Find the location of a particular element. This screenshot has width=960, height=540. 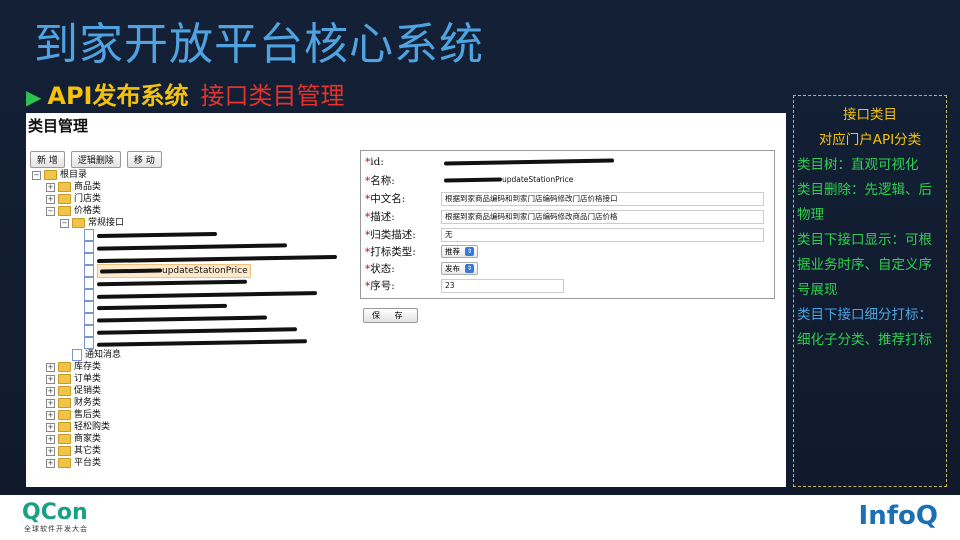

name-field: updateStationPrice is located at coordinates (512, 180).